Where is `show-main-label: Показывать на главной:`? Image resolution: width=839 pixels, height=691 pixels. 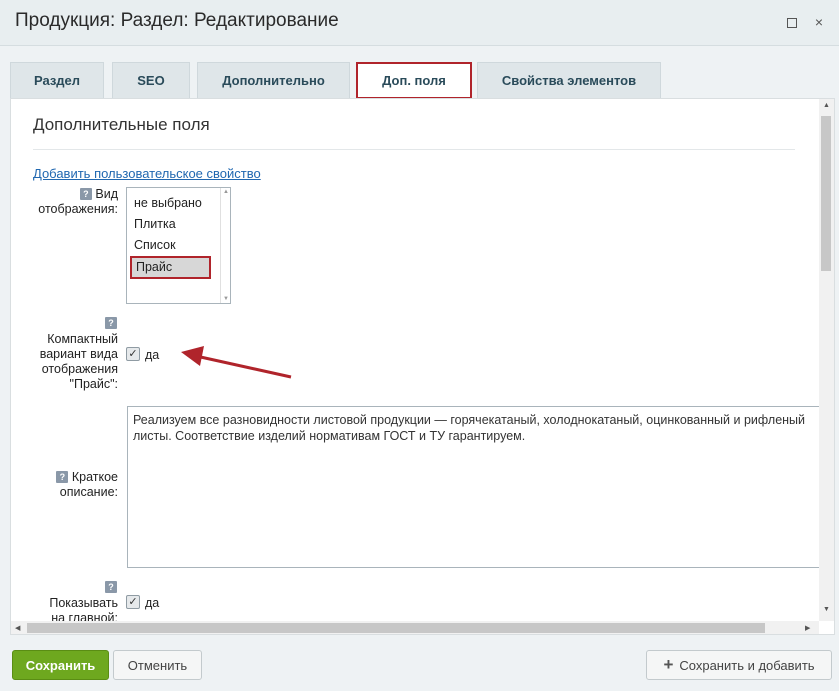
show-main-label: Показывать на главной: is located at coordinates (83, 608).